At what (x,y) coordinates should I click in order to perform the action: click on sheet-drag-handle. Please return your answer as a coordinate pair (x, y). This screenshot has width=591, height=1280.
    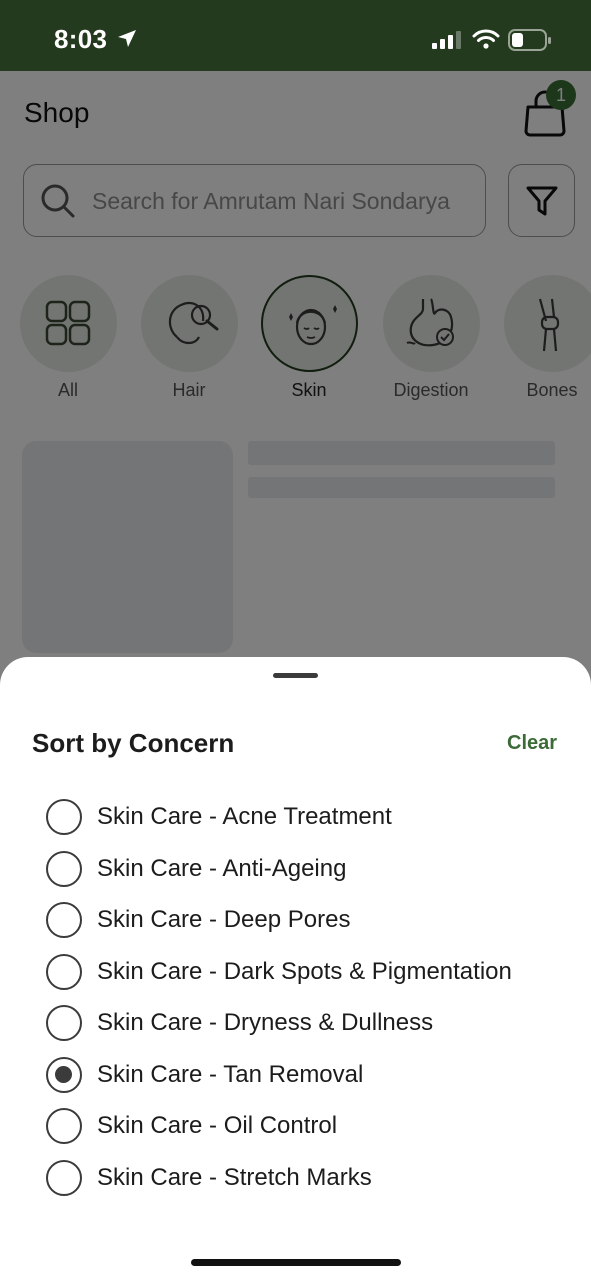
    Looking at the image, I should click on (295, 675).